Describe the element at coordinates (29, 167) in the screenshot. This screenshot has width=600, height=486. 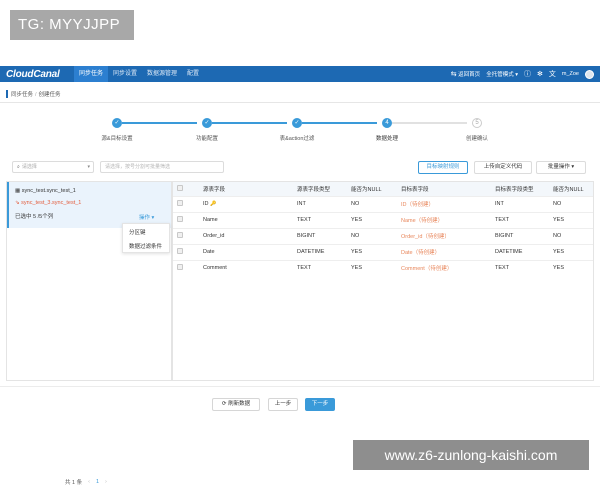
I see `select-placeholder: 请选择` at that location.